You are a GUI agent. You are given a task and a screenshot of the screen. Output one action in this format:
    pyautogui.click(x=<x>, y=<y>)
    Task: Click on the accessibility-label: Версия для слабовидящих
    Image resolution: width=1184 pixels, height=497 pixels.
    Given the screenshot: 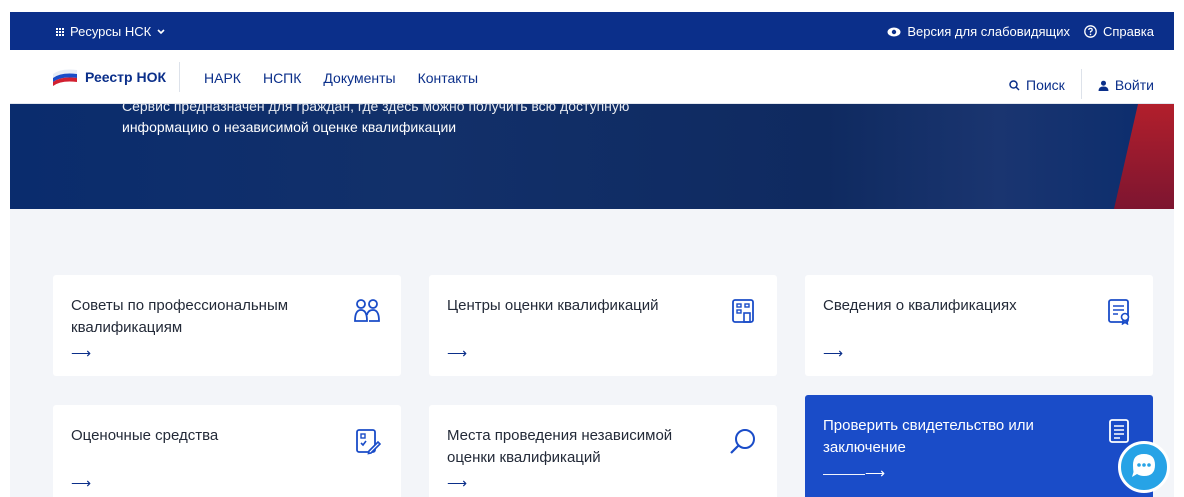 What is the action you would take?
    pyautogui.click(x=988, y=31)
    